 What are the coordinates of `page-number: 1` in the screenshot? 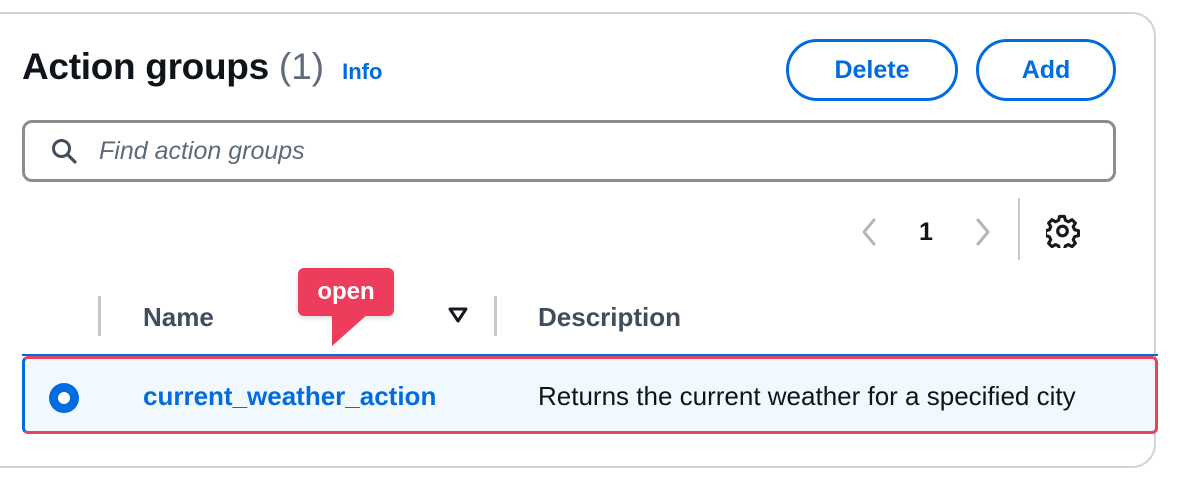 It's located at (926, 232).